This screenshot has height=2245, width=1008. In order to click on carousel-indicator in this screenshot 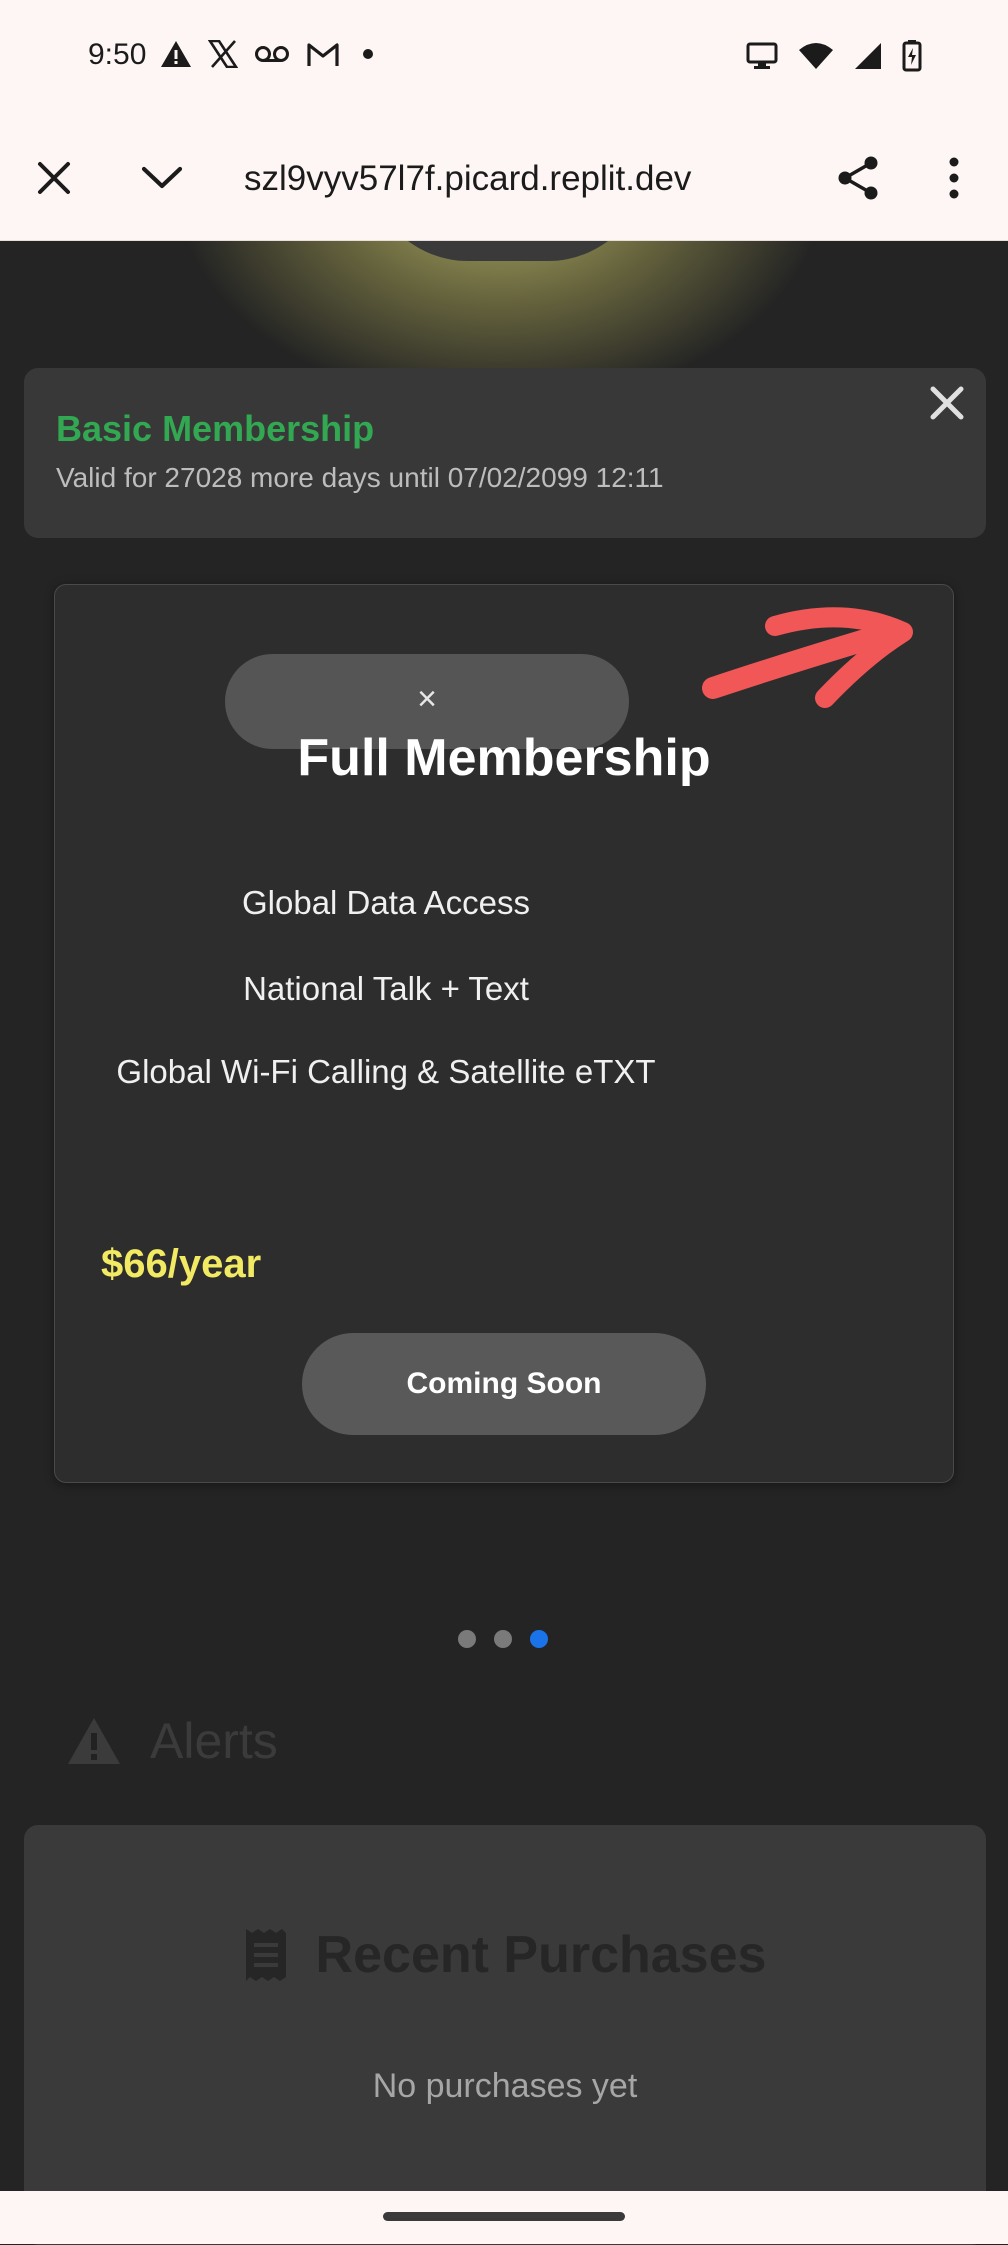, I will do `click(503, 1639)`.